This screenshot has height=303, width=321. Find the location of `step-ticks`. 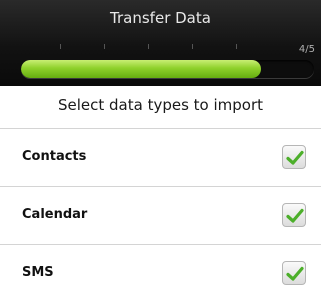

step-ticks is located at coordinates (160, 48).